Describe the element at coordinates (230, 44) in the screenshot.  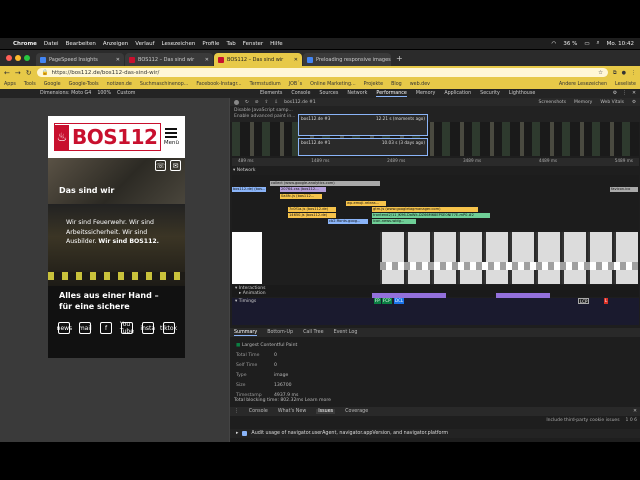
I see `menubar-item-tab: Tab` at that location.